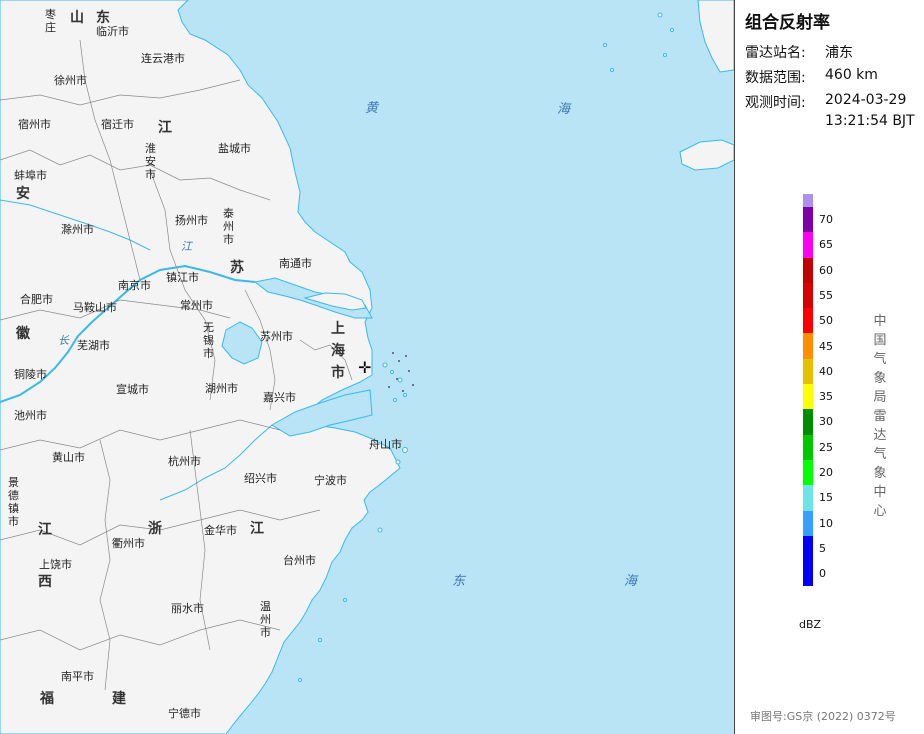  Describe the element at coordinates (23, 194) in the screenshot. I see `province-anhui-1: 安` at that location.